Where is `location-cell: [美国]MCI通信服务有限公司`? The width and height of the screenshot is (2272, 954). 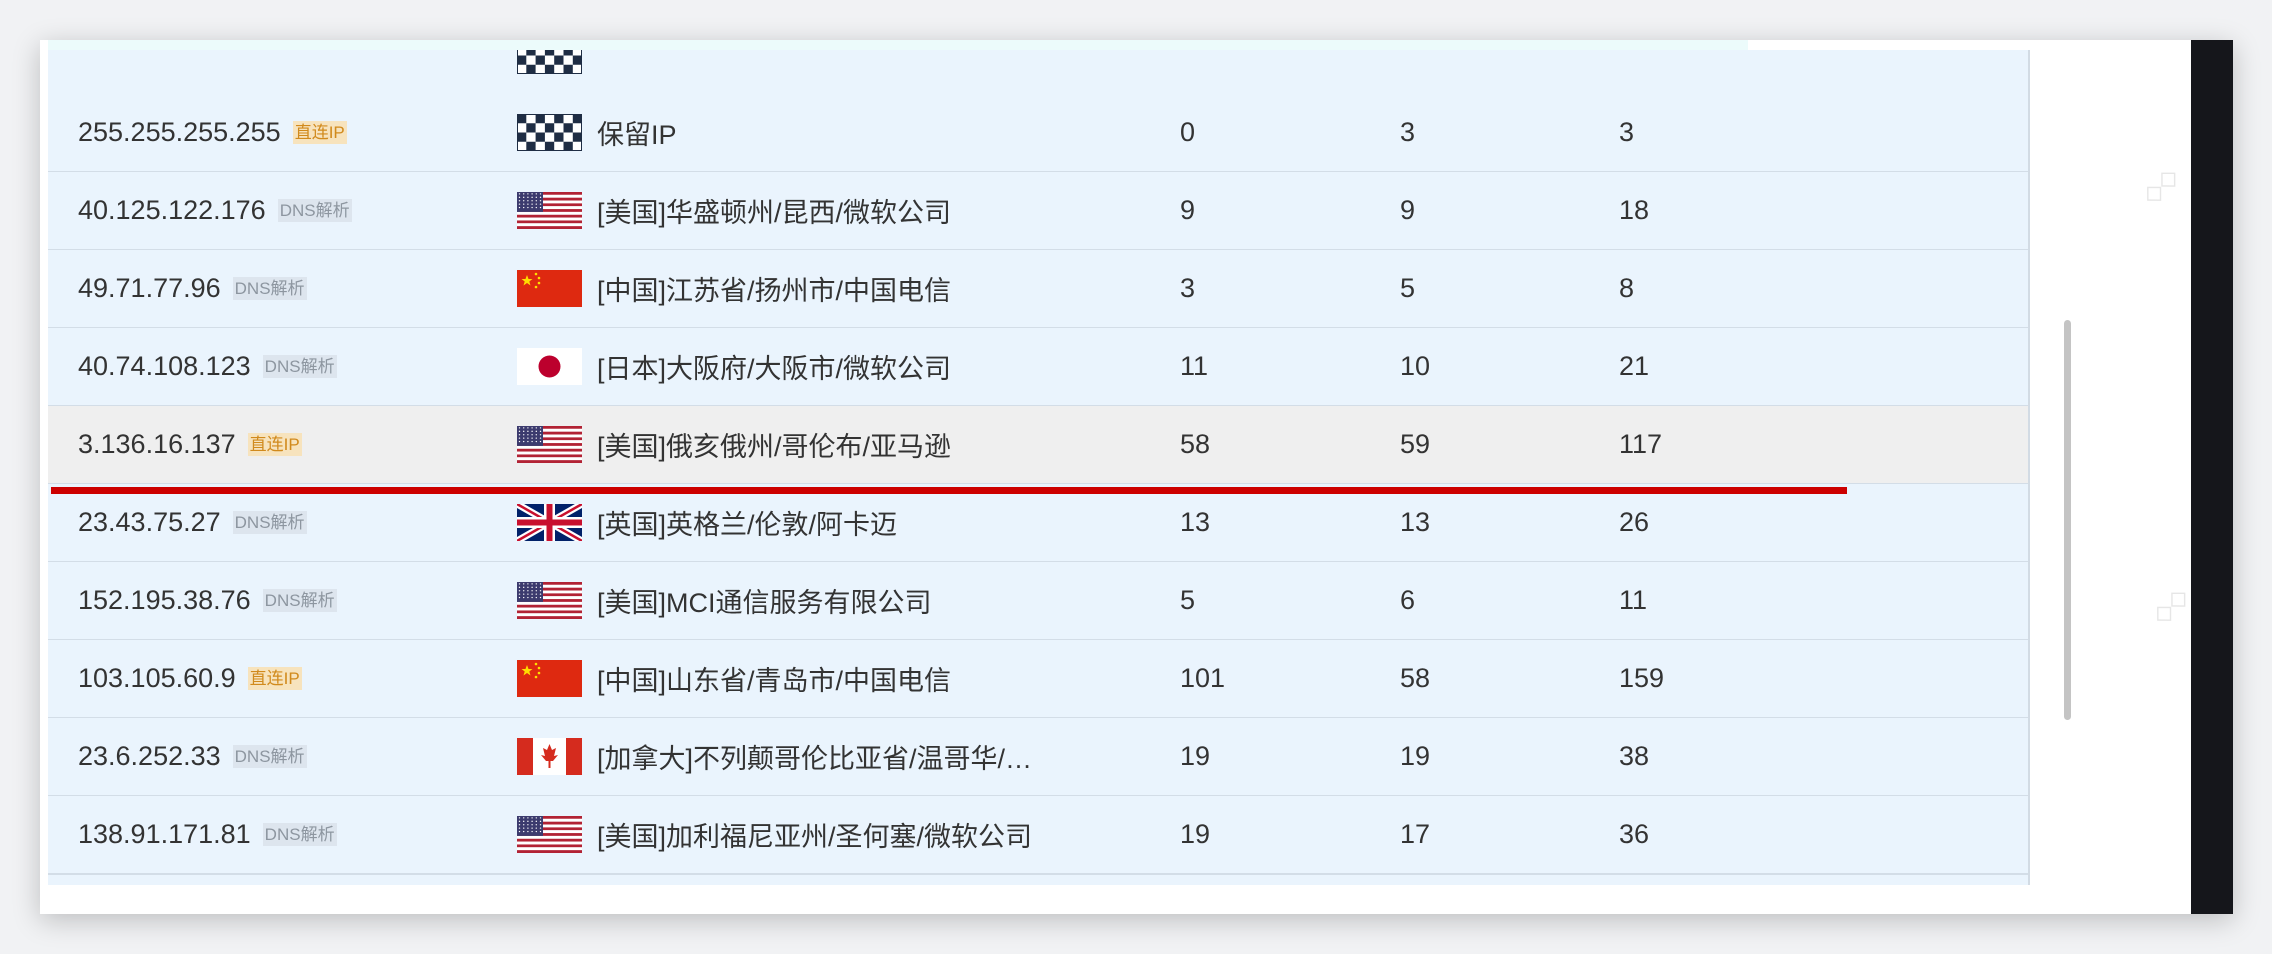 location-cell: [美国]MCI通信服务有限公司 is located at coordinates (764, 603).